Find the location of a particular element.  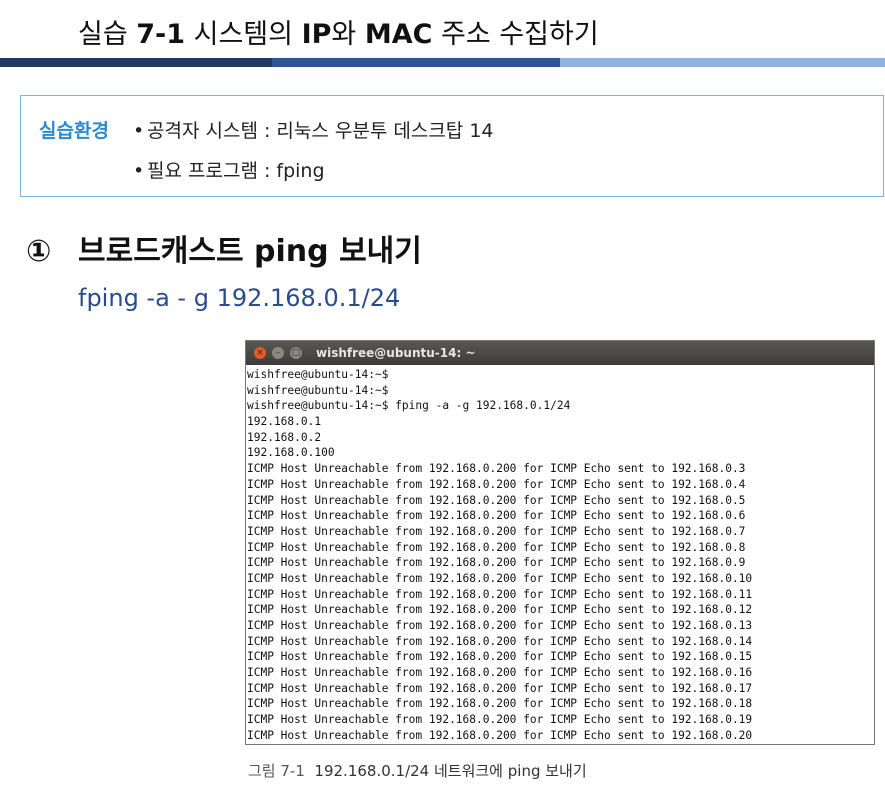

step-title: 브로드캐스트 ping 보내기 is located at coordinates (250, 251).